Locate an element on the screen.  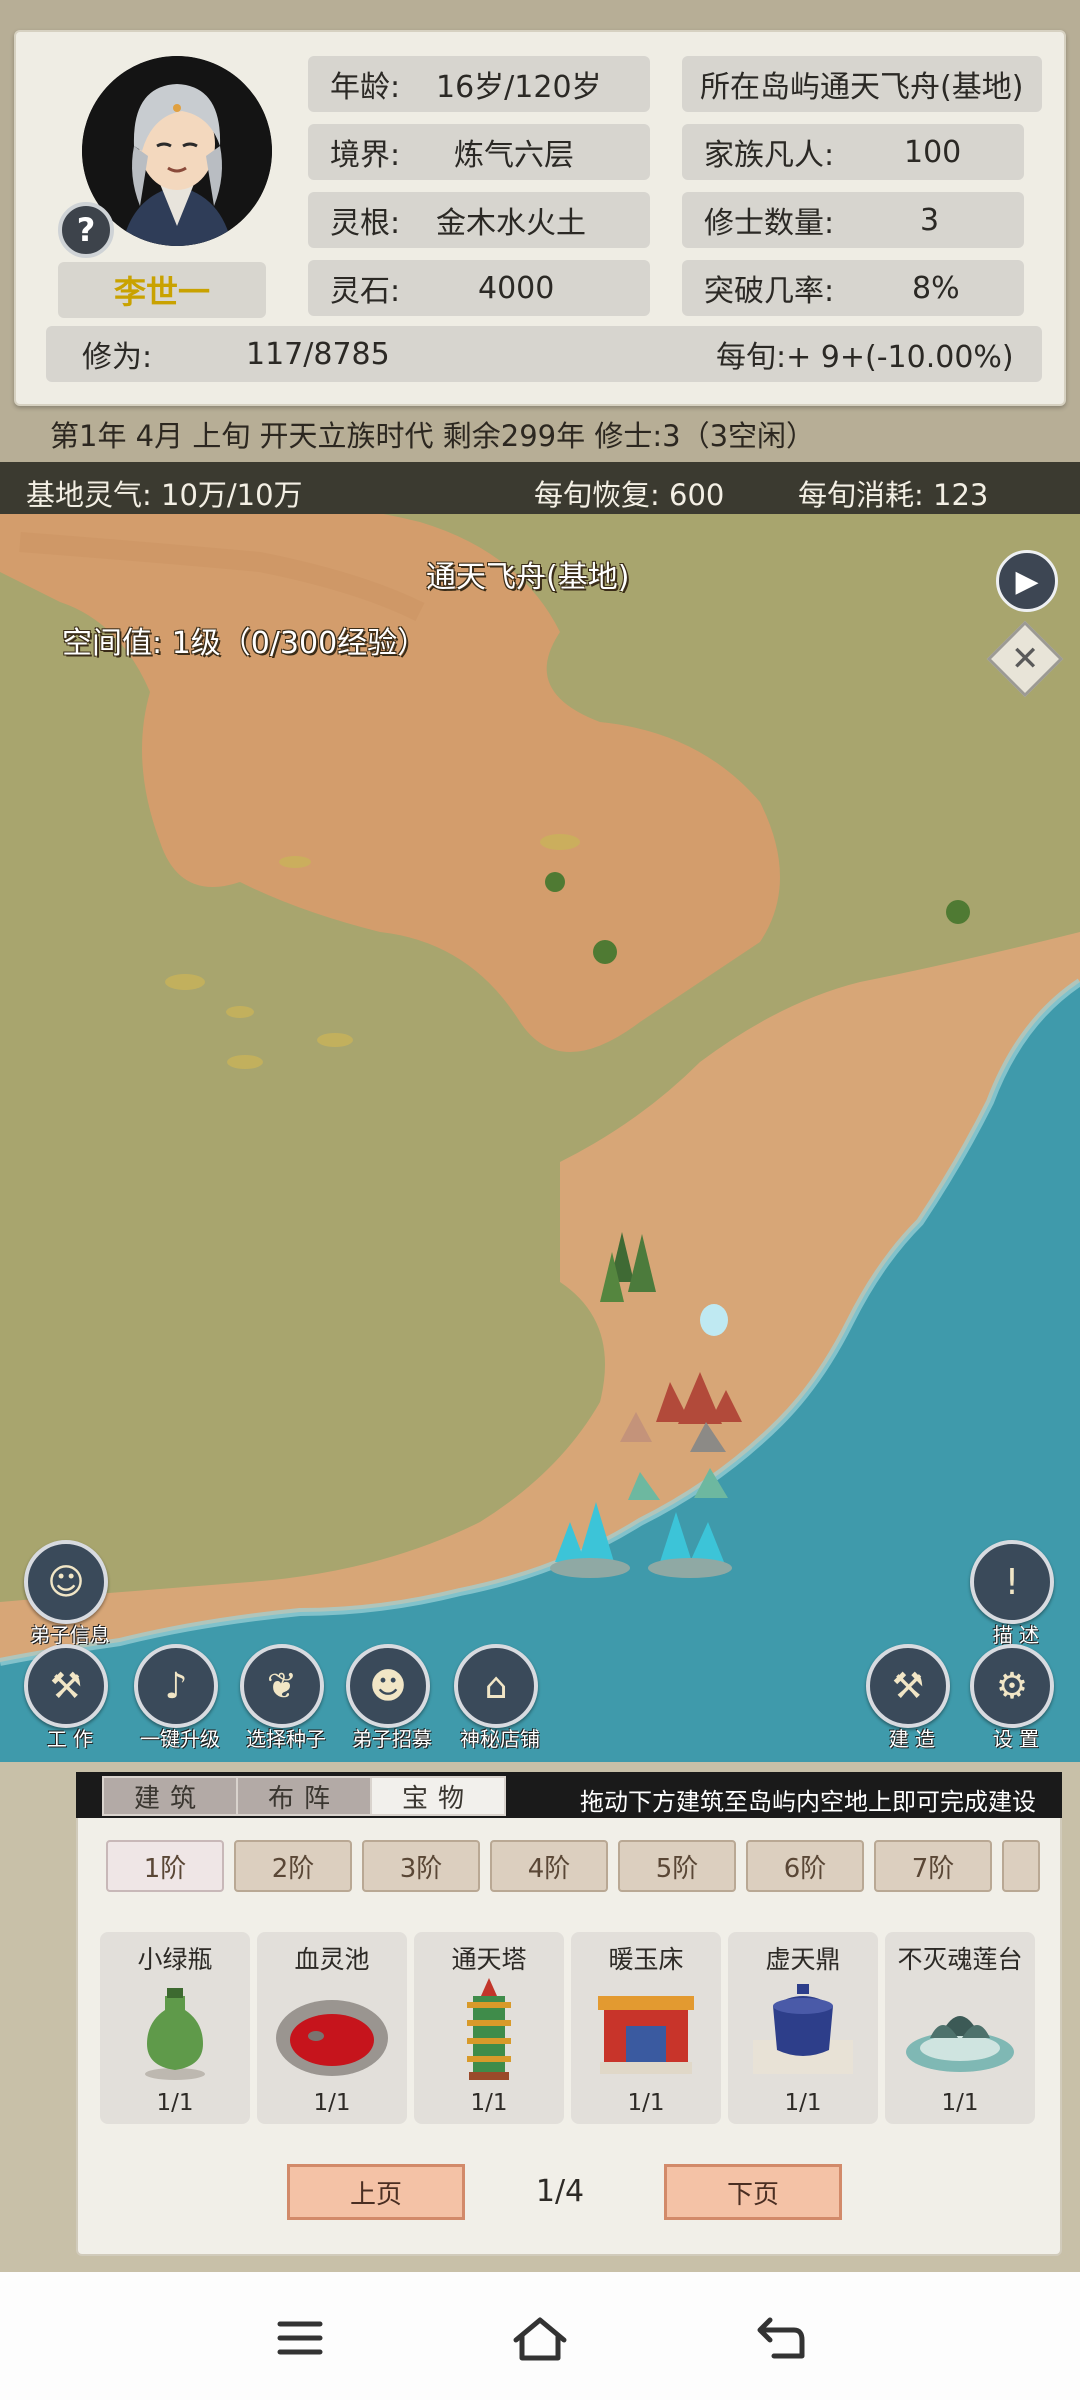
play-icon: ▶ is located at coordinates (1027, 581).